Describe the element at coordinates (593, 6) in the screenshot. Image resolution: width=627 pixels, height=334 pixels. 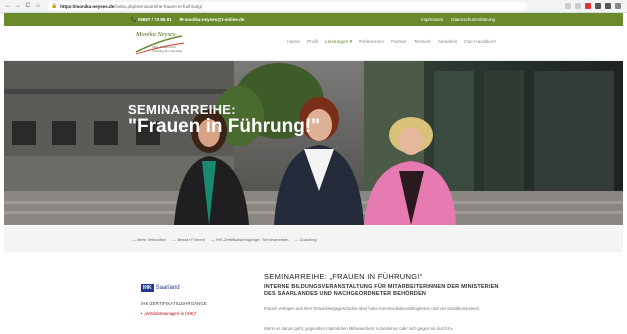
I see `extension-icons` at that location.